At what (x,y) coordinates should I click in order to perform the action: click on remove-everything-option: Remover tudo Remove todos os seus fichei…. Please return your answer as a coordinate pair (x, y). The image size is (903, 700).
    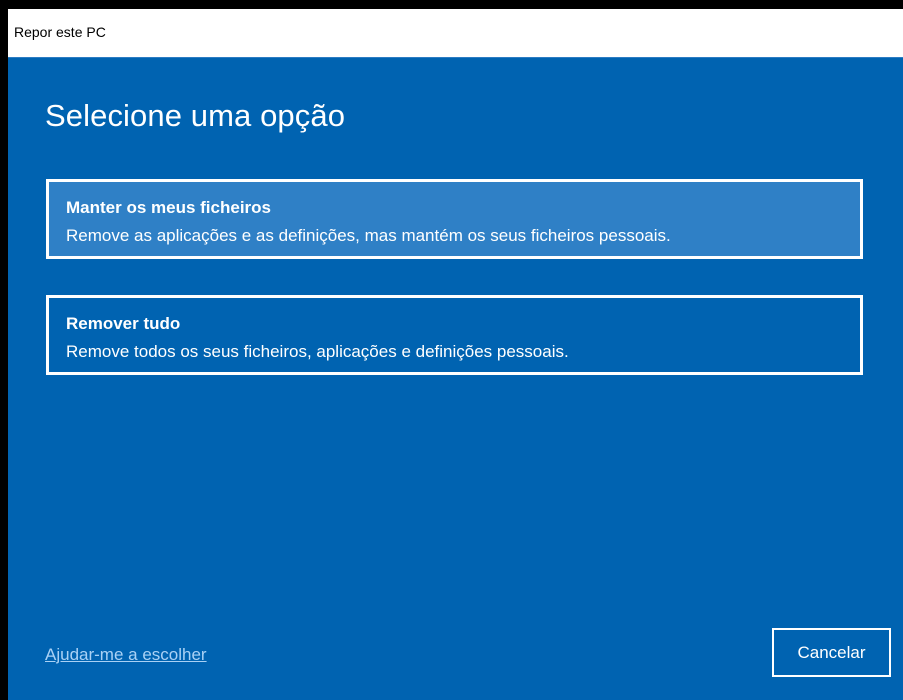
    Looking at the image, I should click on (454, 335).